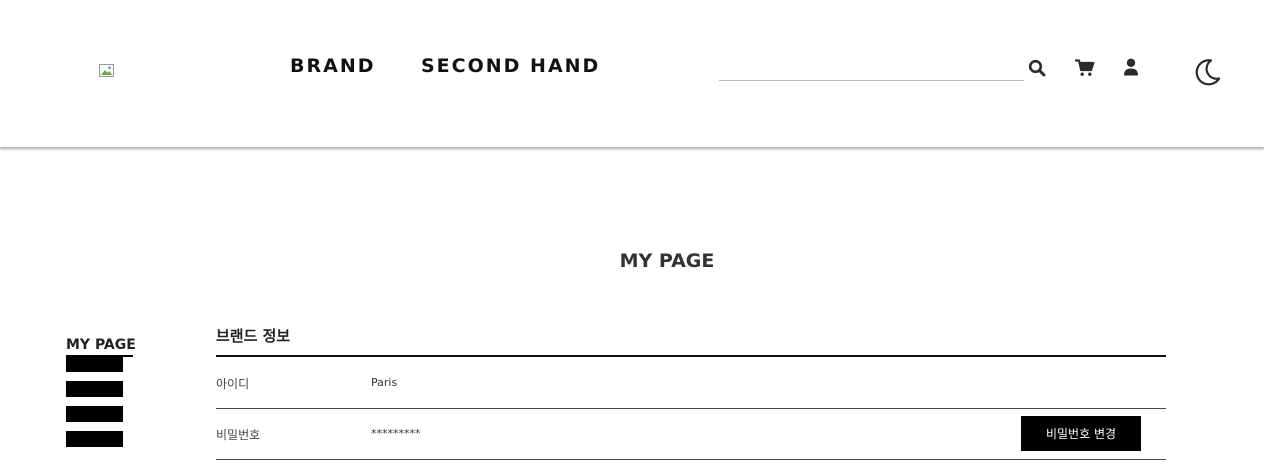  Describe the element at coordinates (333, 66) in the screenshot. I see `nav-brand-link: BRAND` at that location.